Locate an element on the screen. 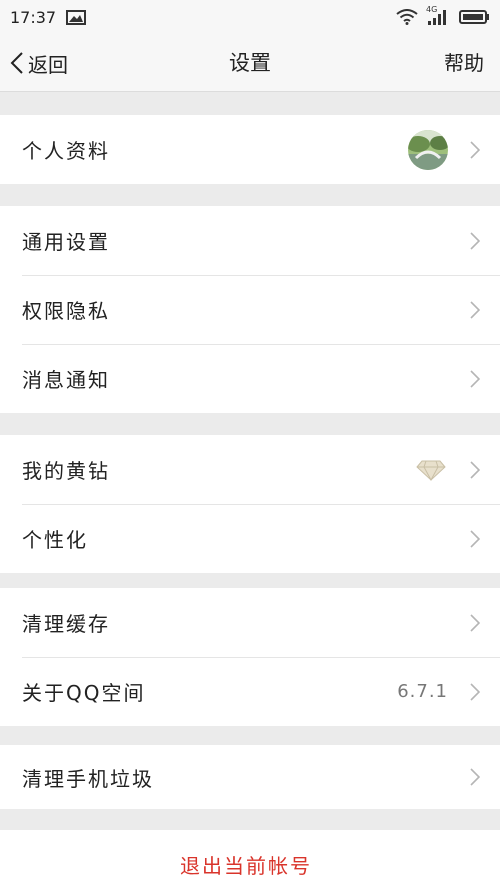 The height and width of the screenshot is (889, 500). diamond-icon is located at coordinates (431, 470).